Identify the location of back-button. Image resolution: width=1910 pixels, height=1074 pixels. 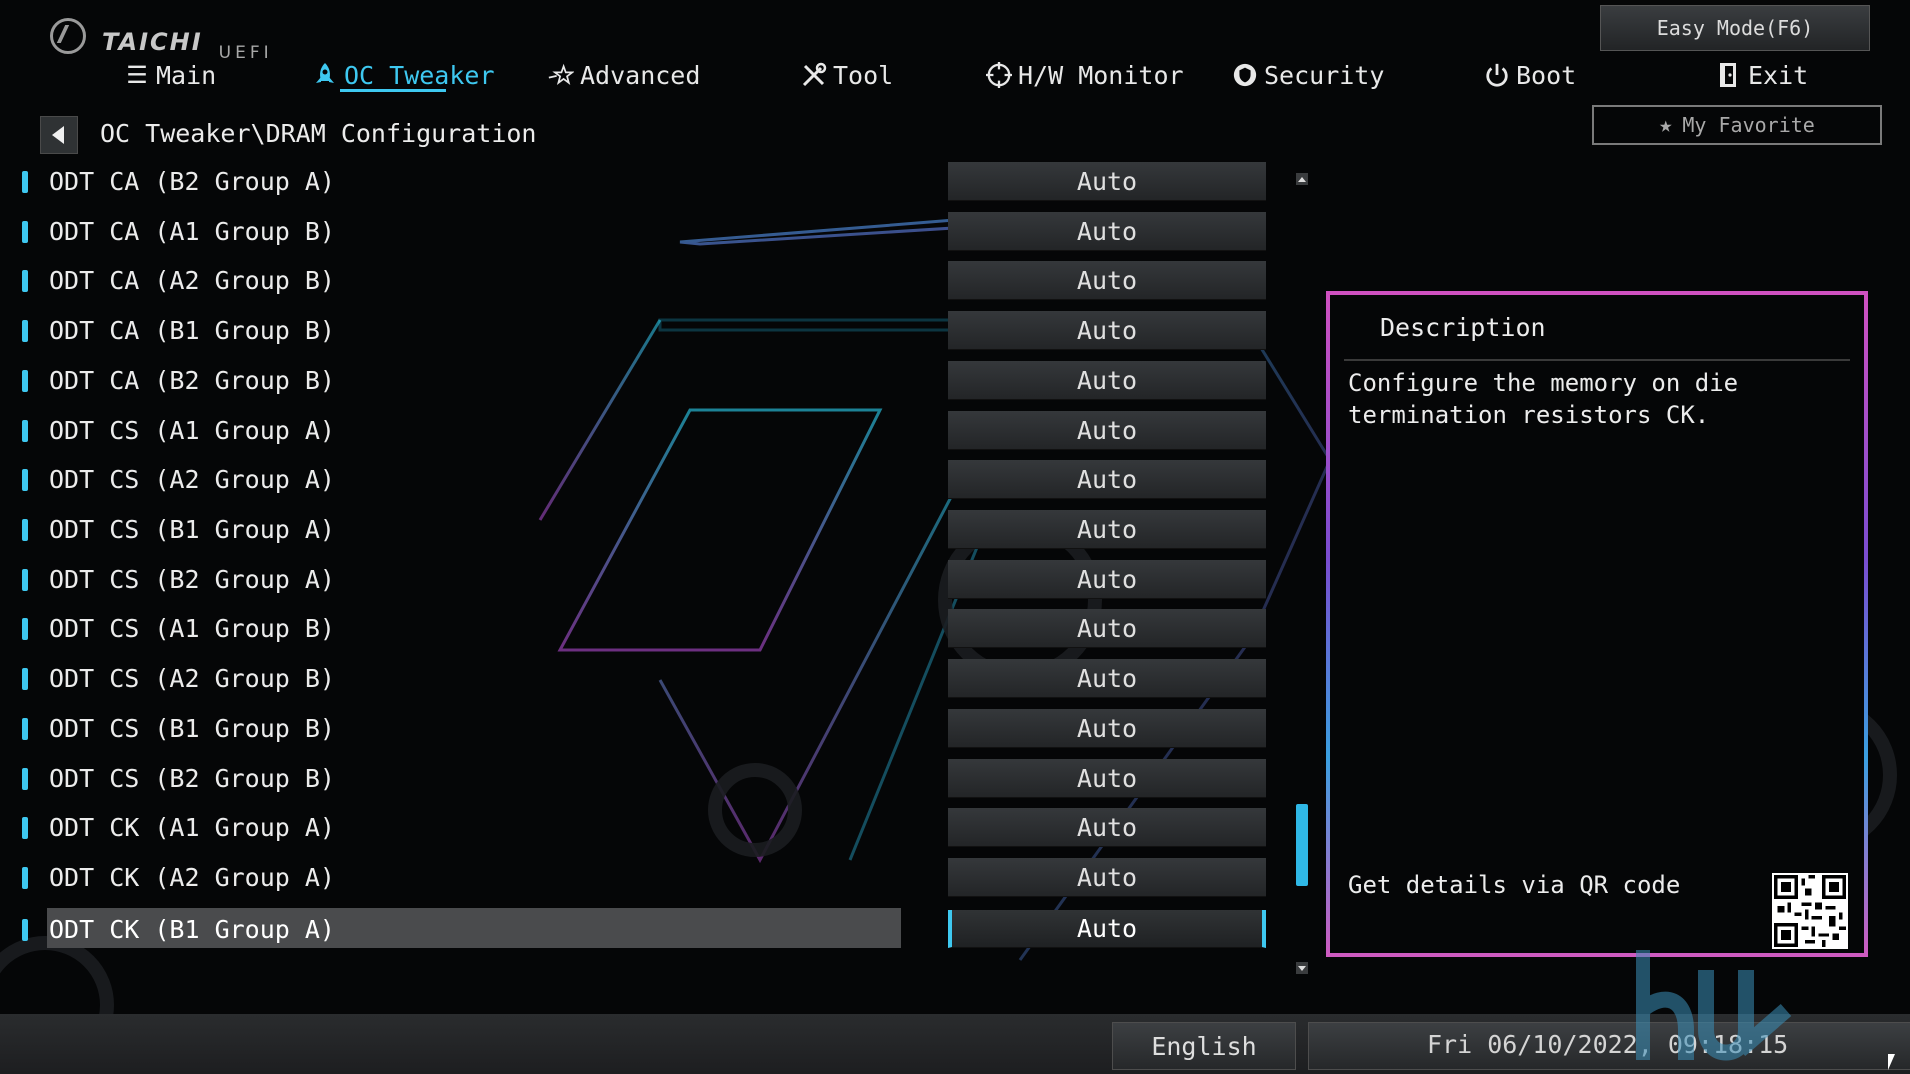
(59, 135).